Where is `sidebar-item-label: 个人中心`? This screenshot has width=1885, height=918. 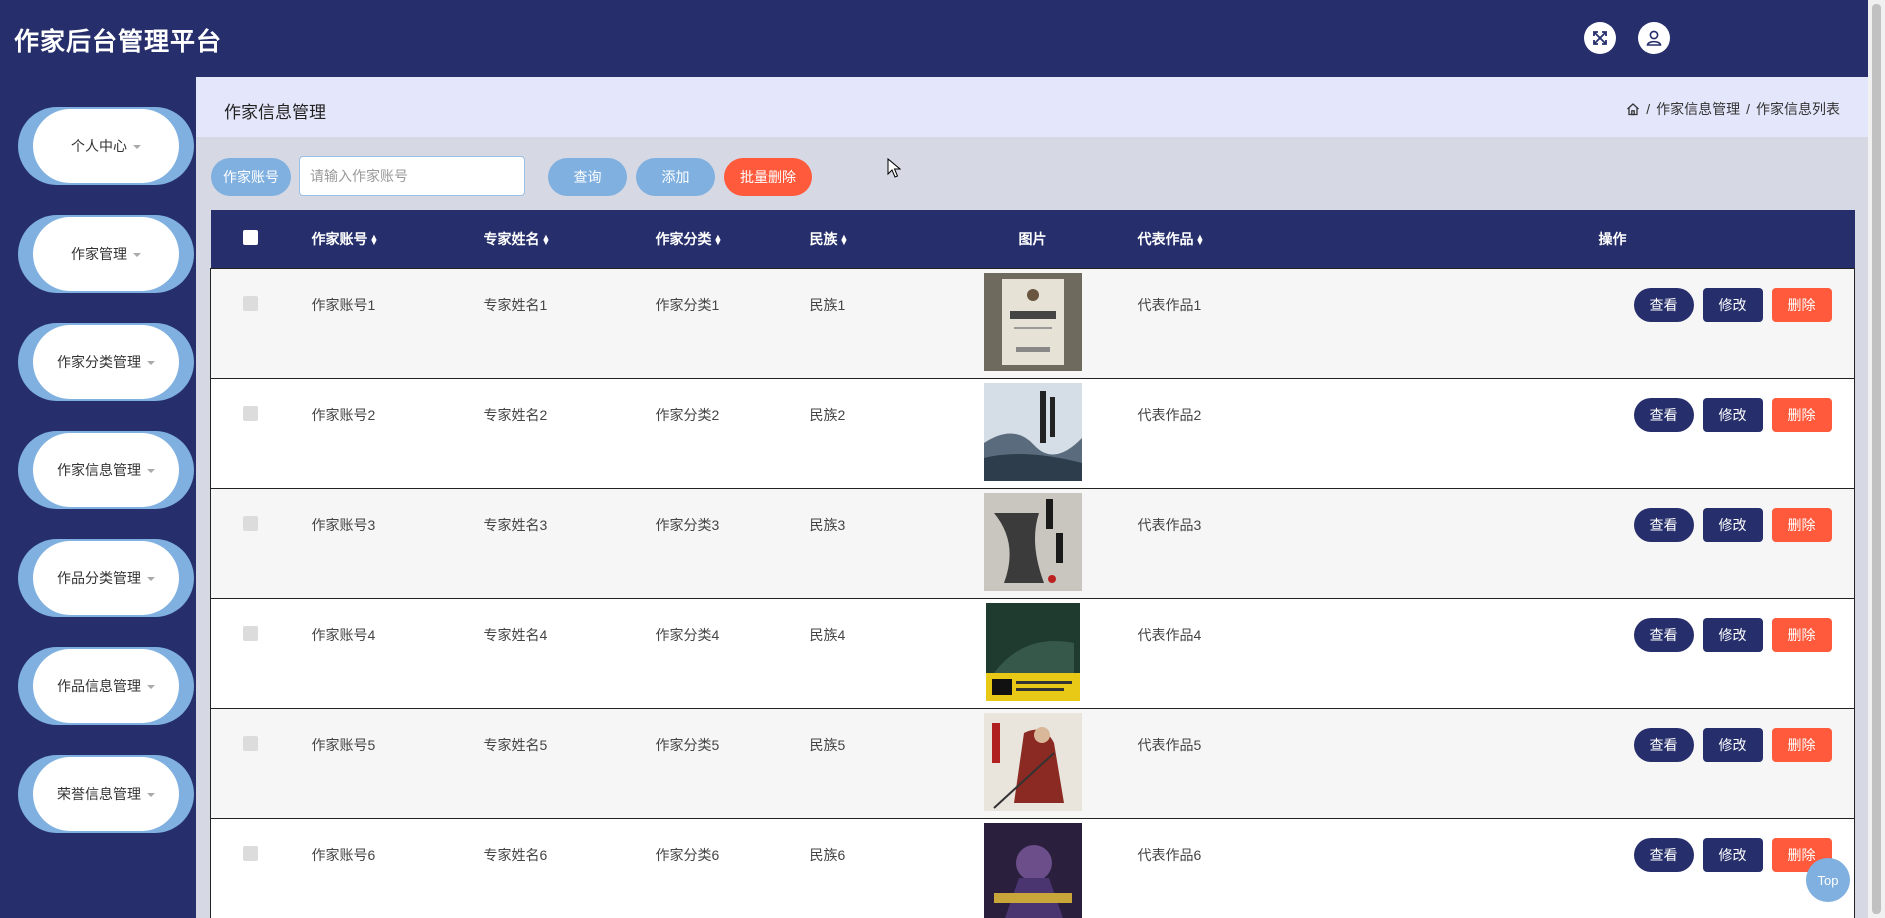
sidebar-item-label: 个人中心 is located at coordinates (99, 146).